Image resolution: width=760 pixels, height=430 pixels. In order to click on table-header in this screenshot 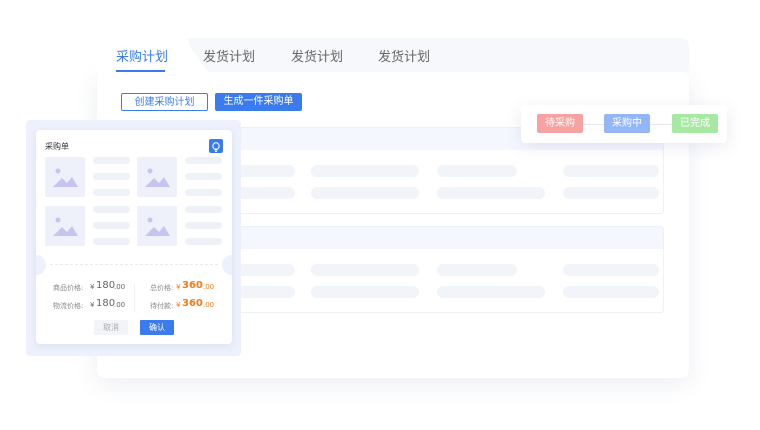, I will do `click(420, 238)`.